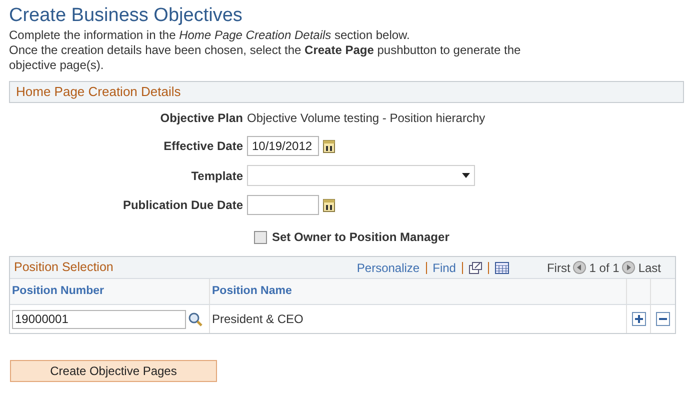  What do you see at coordinates (110, 291) in the screenshot?
I see `column-header: Position Number` at bounding box center [110, 291].